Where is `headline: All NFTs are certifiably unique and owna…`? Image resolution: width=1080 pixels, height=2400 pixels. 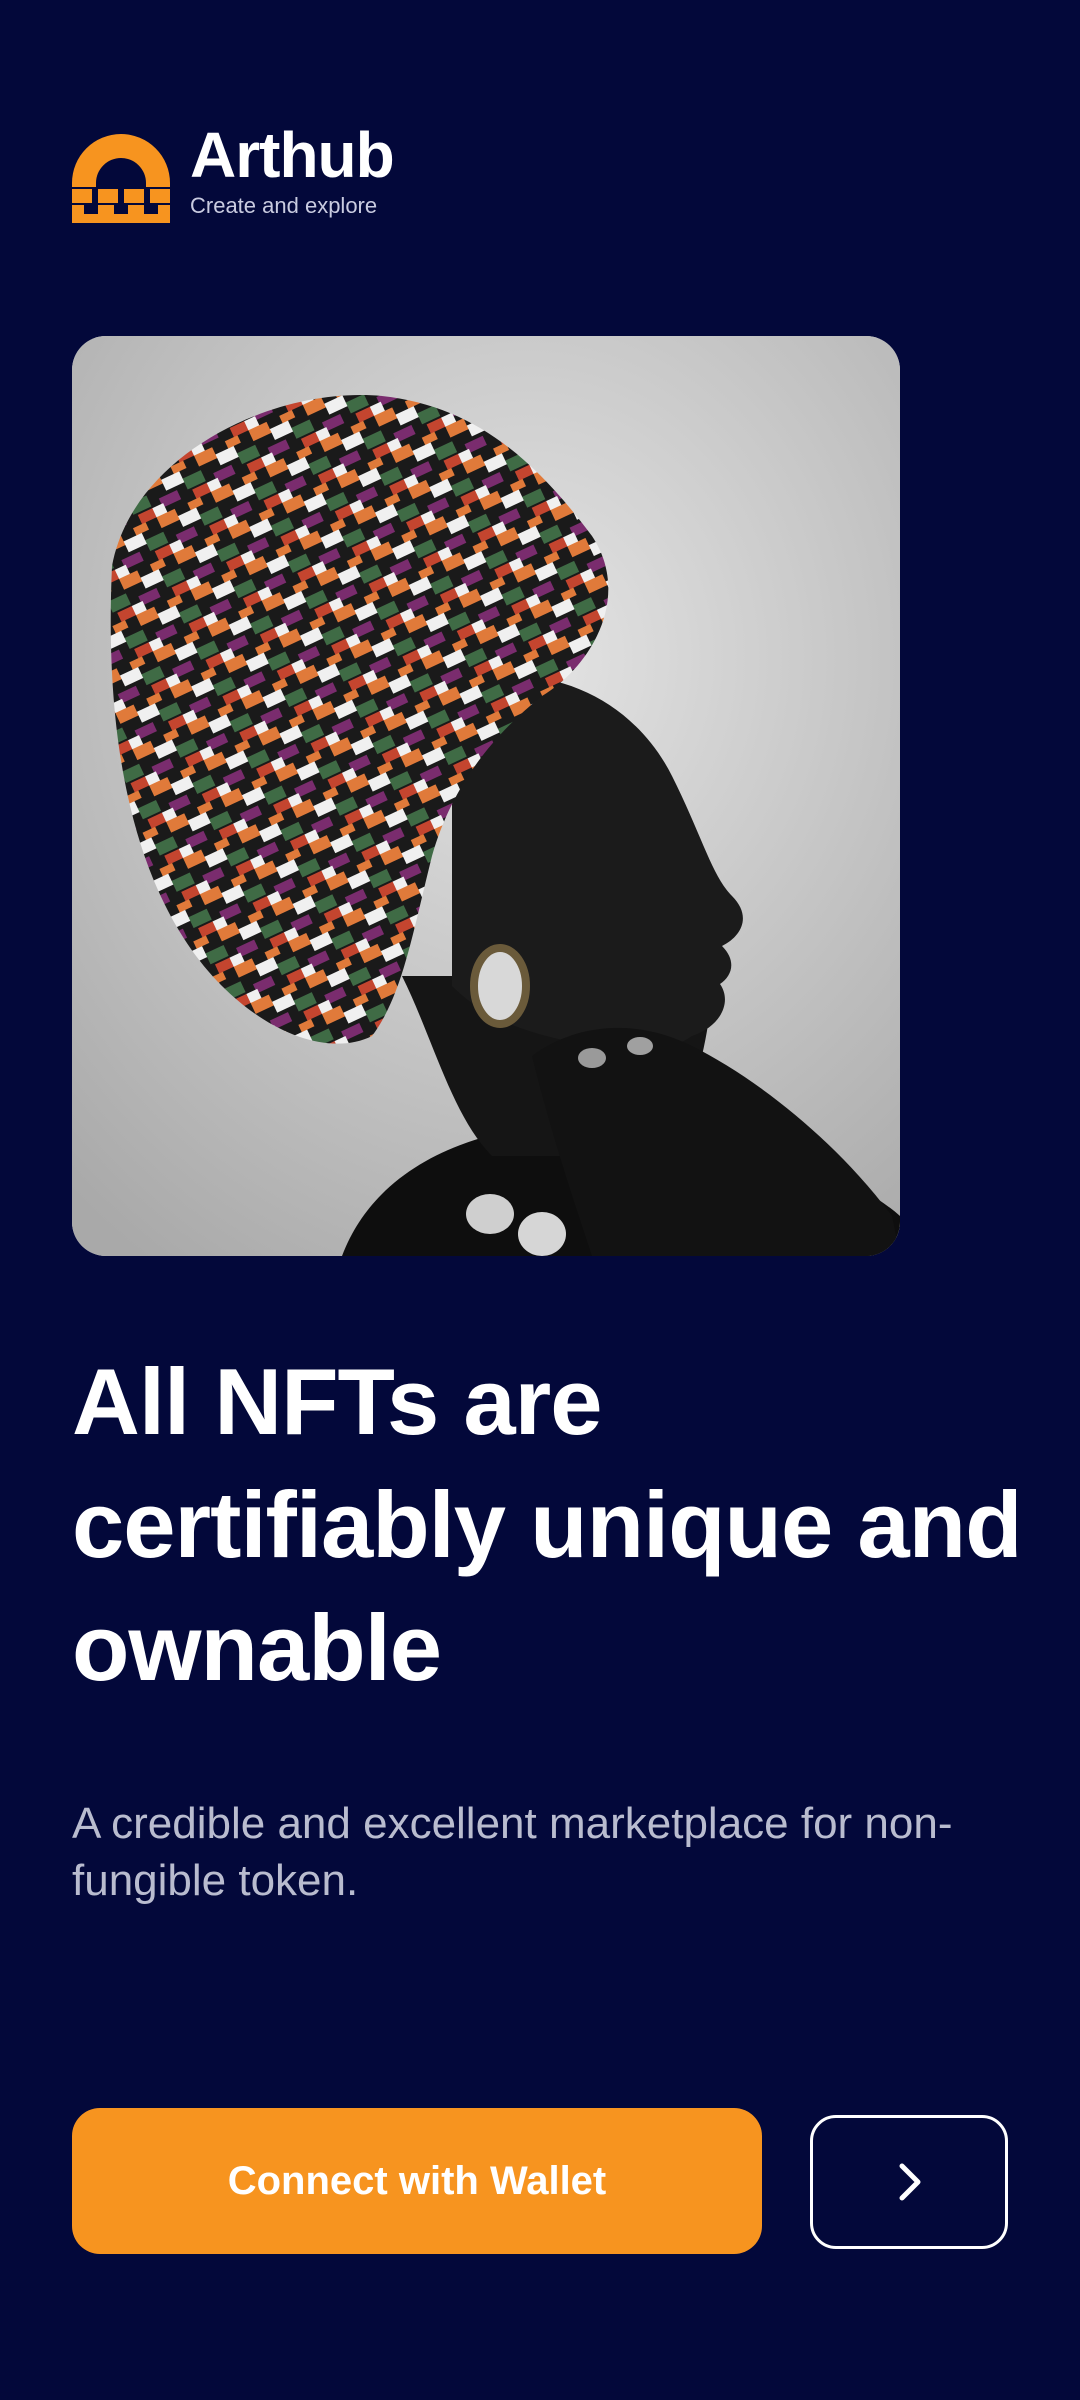 headline: All NFTs are certifiably unique and owna… is located at coordinates (547, 1524).